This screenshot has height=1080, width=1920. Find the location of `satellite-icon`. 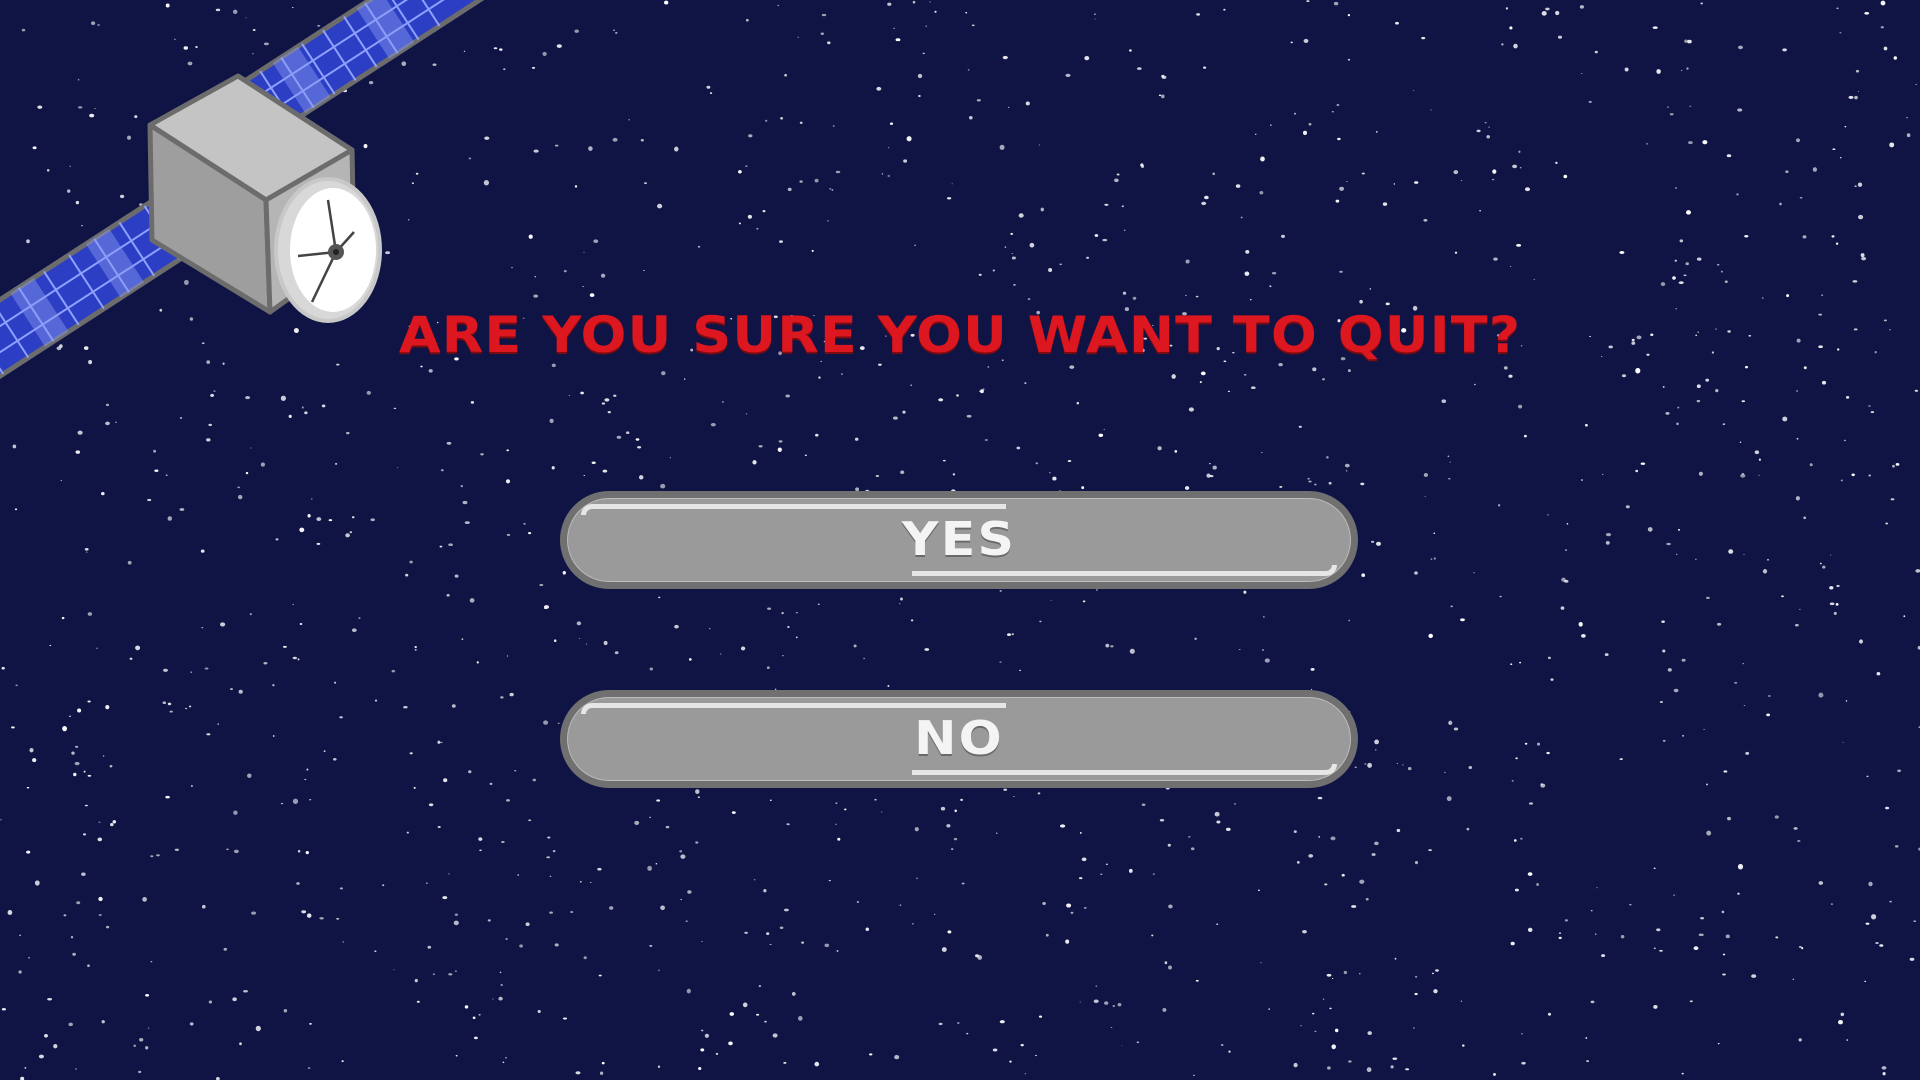

satellite-icon is located at coordinates (242, 205).